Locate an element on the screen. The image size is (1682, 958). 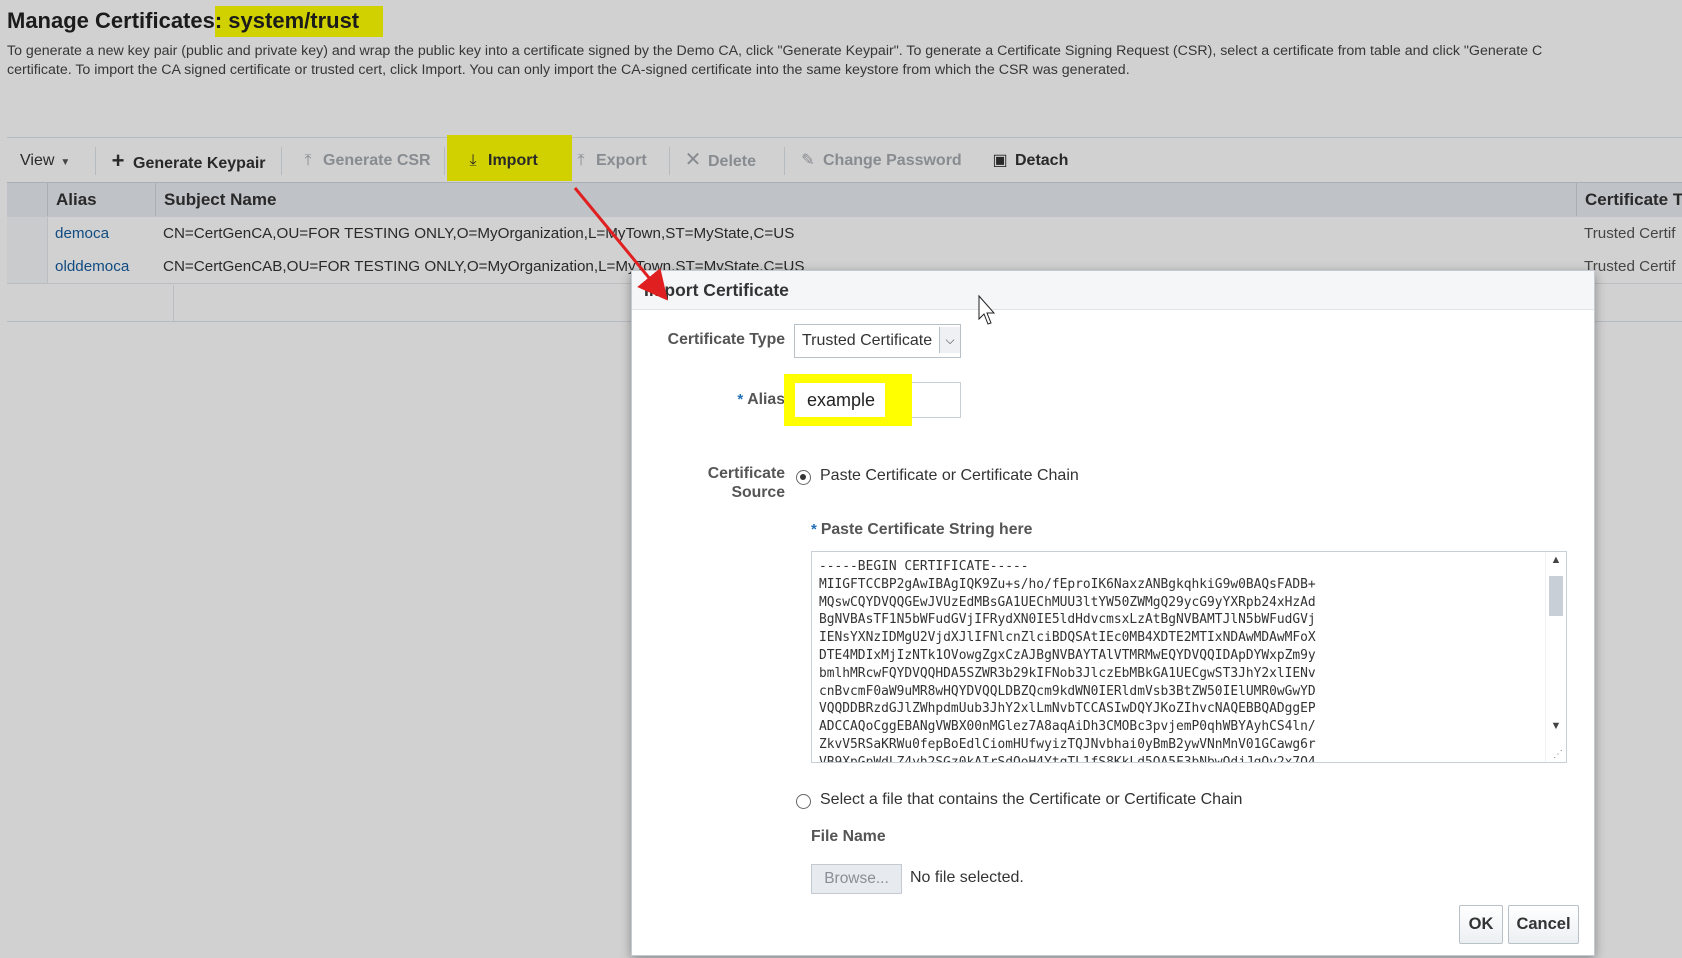
textarea-scrollbar: ▲ ▼ is located at coordinates (1555, 657).